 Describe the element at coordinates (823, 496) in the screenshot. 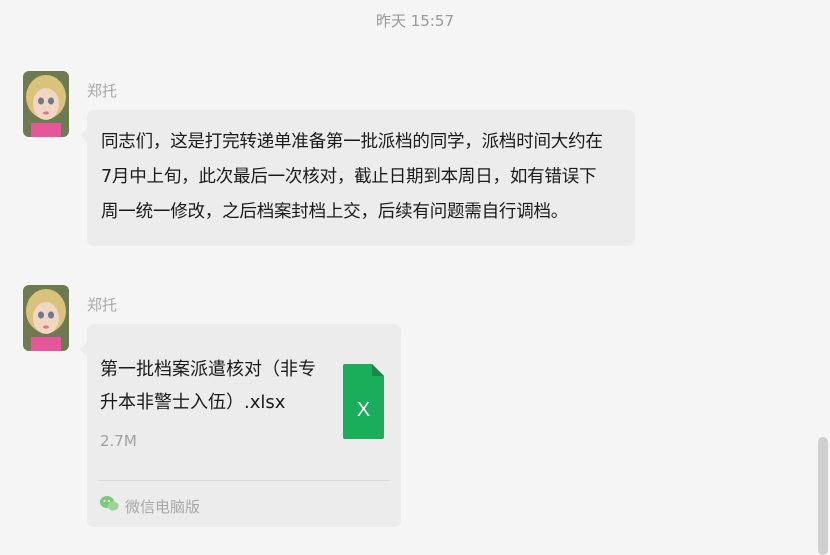

I see `scrollbar` at that location.